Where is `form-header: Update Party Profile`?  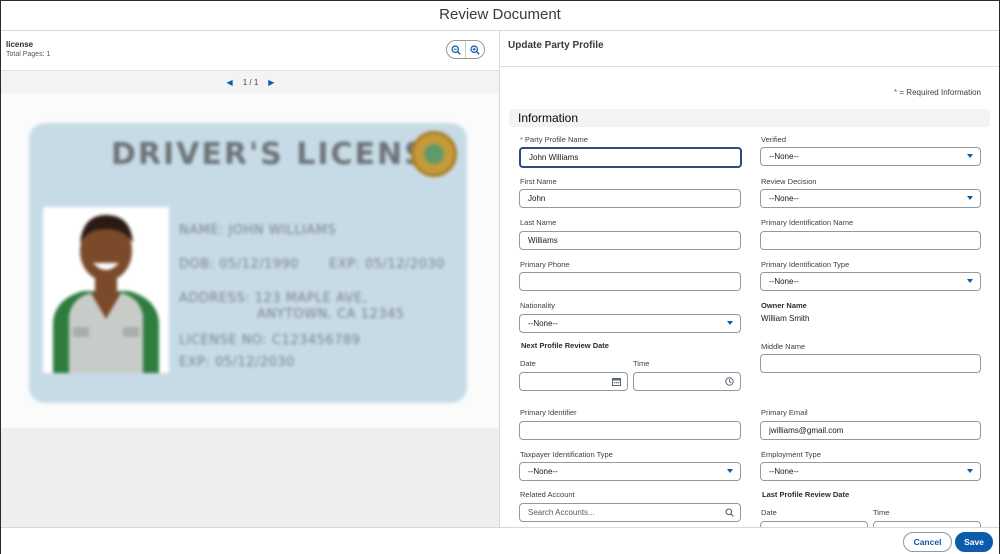 form-header: Update Party Profile is located at coordinates (749, 49).